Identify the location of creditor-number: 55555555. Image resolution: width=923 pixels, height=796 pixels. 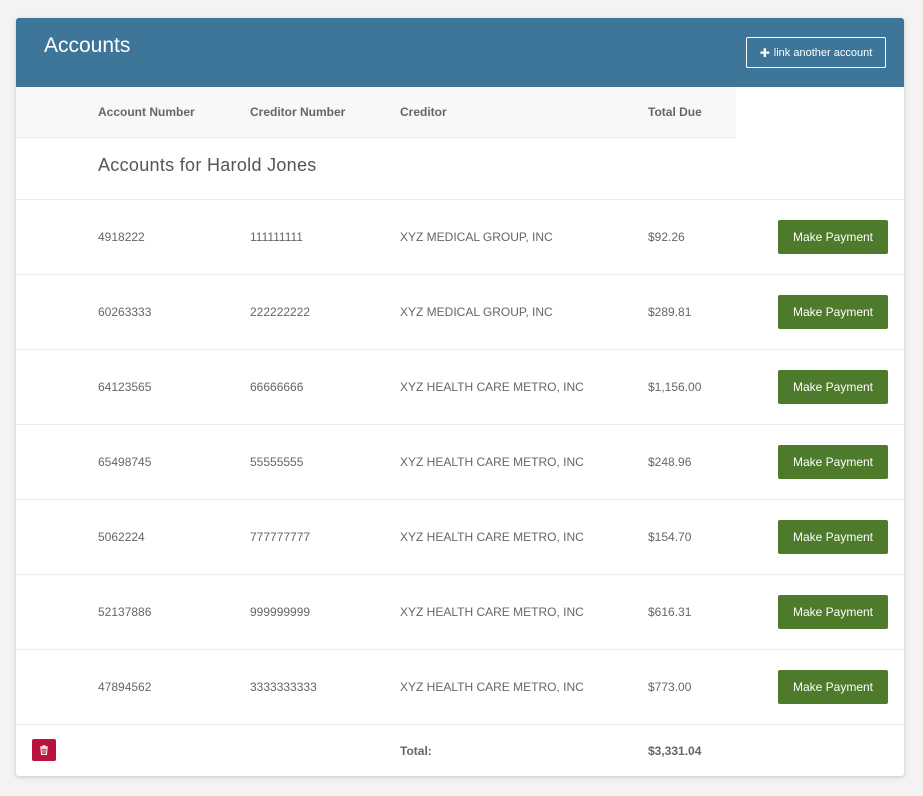
(277, 462).